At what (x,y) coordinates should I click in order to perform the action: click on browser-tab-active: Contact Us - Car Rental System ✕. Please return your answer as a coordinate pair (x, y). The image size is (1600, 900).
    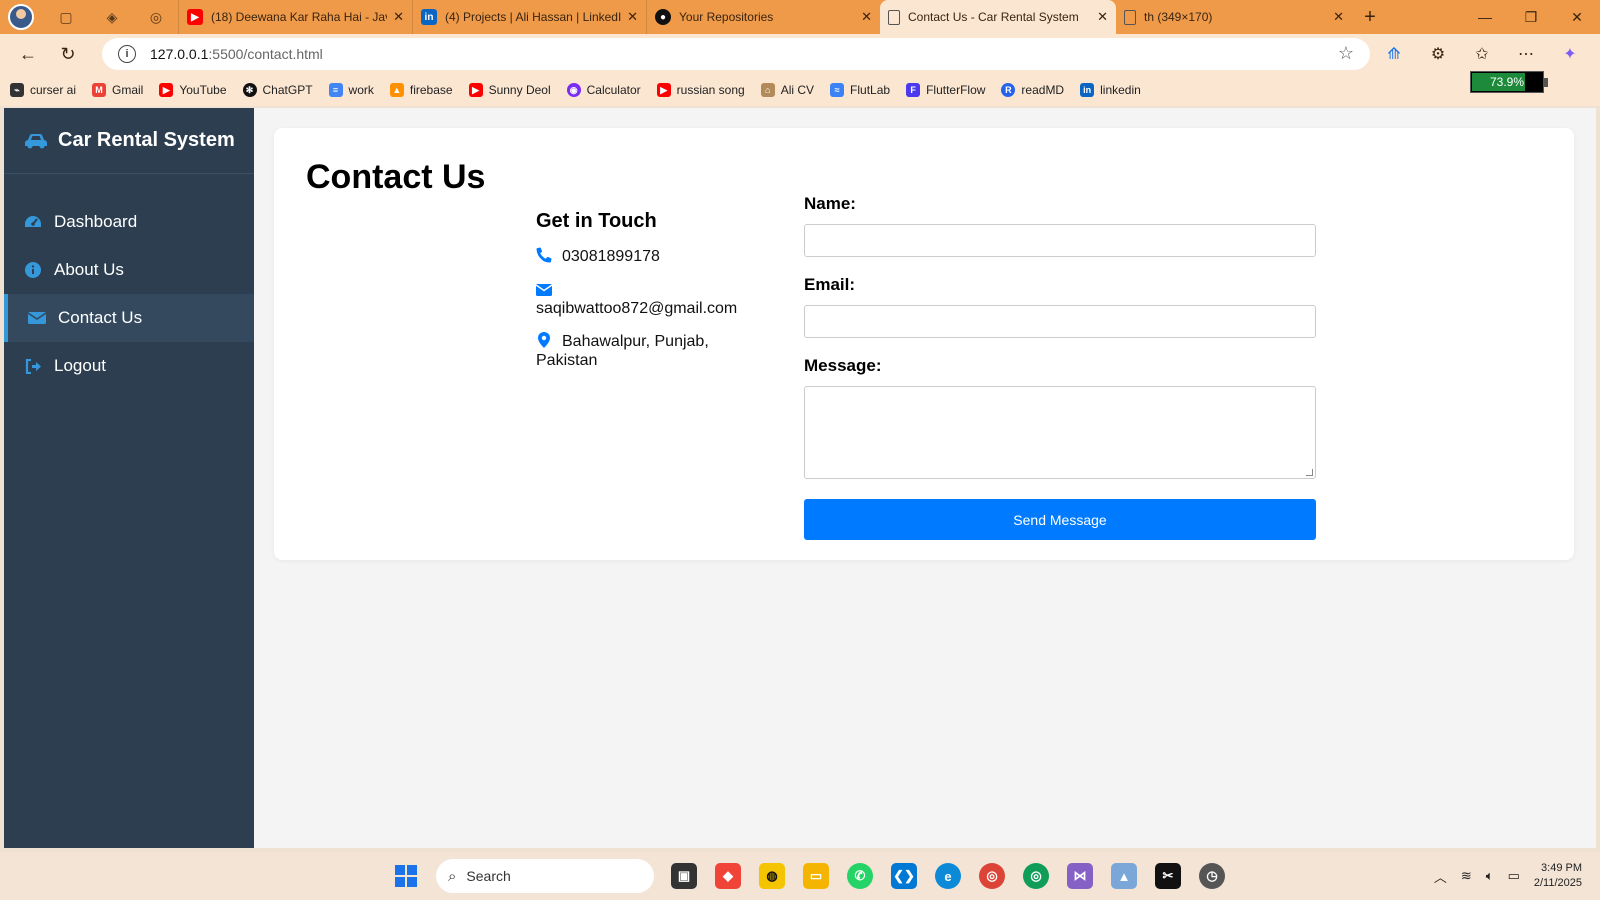
    Looking at the image, I should click on (998, 17).